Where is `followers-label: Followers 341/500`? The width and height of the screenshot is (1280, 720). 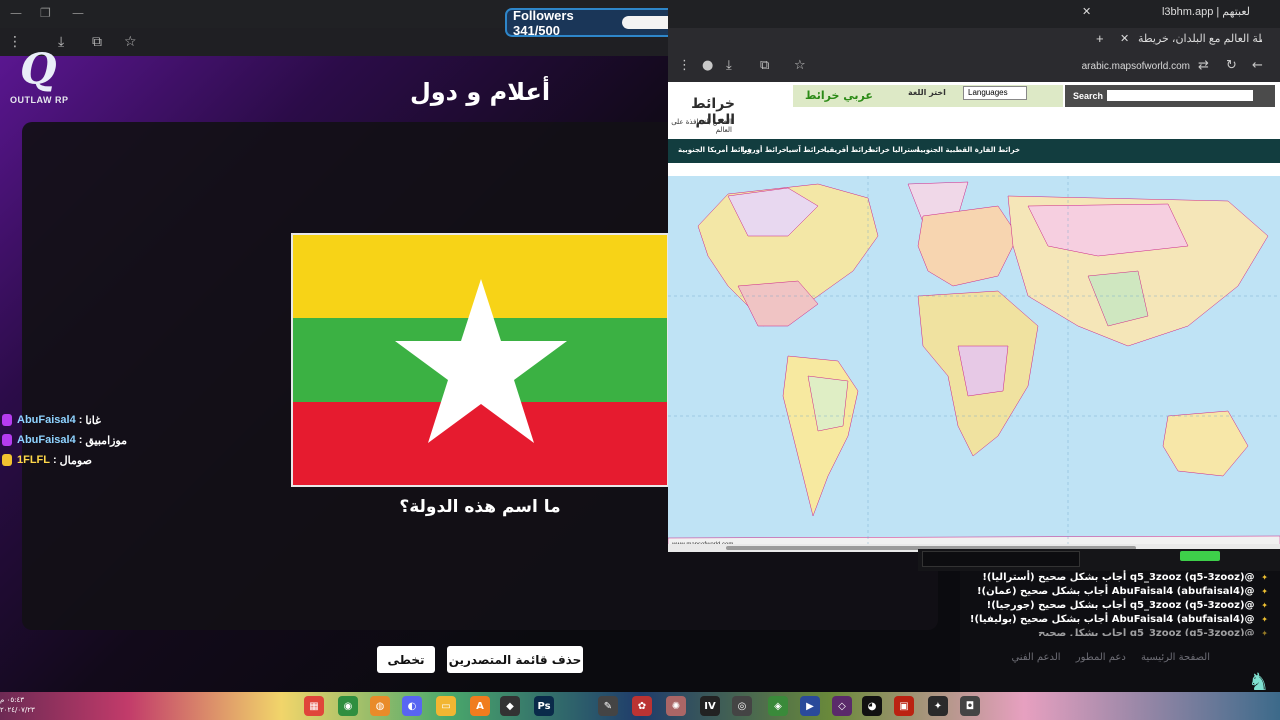 followers-label: Followers 341/500 is located at coordinates (543, 22).